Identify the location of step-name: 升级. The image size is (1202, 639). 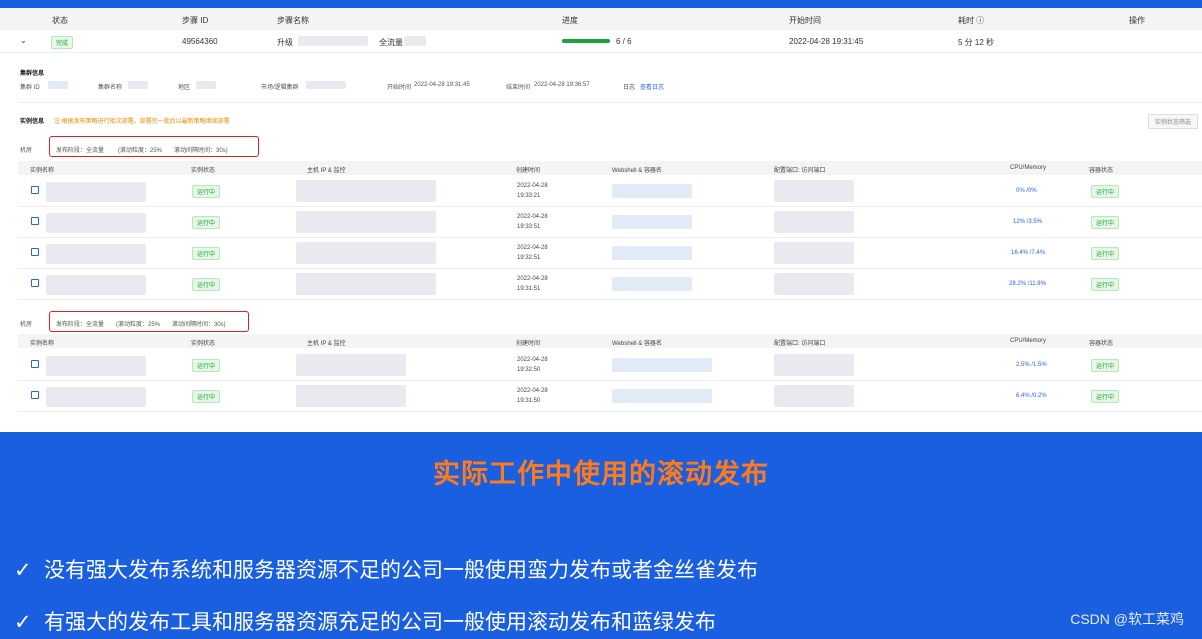
(285, 42).